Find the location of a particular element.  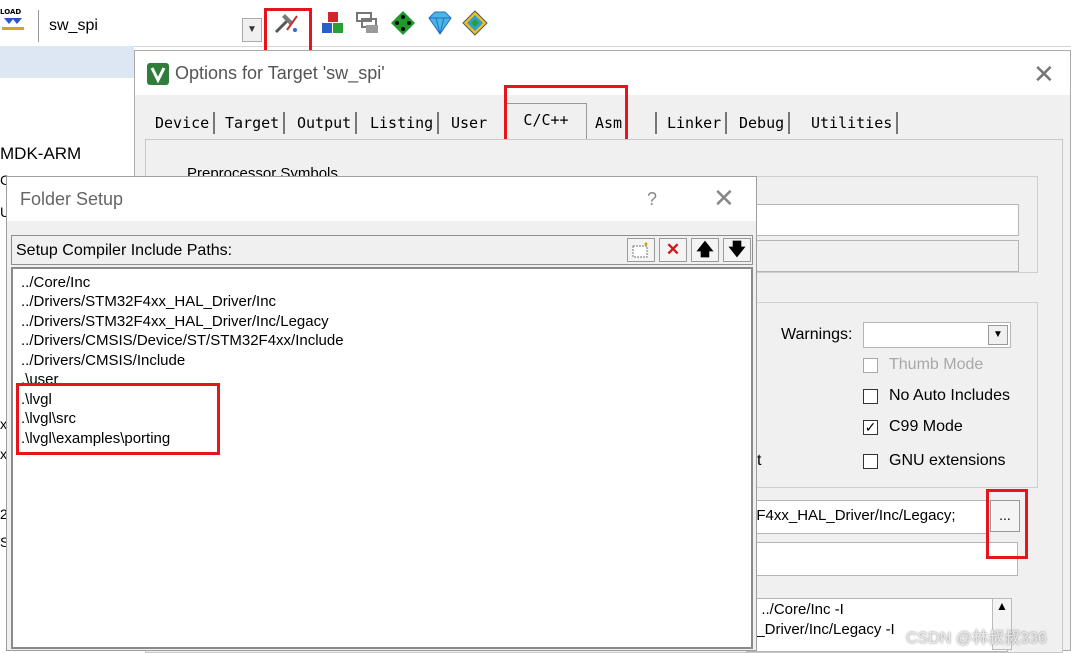

warnings-select: ▼ is located at coordinates (937, 335).